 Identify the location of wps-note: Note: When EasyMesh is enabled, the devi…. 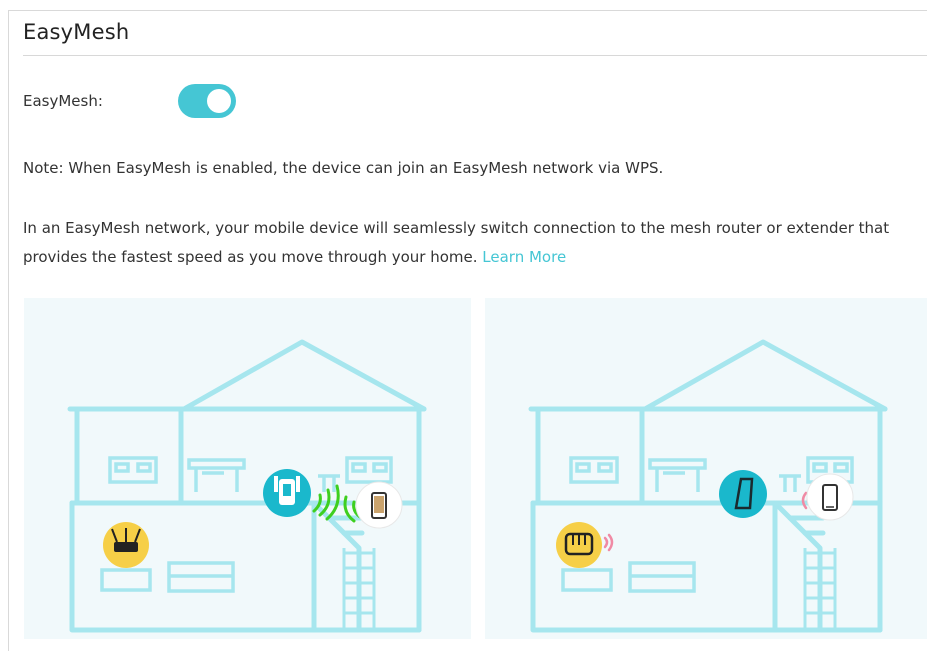
(343, 168).